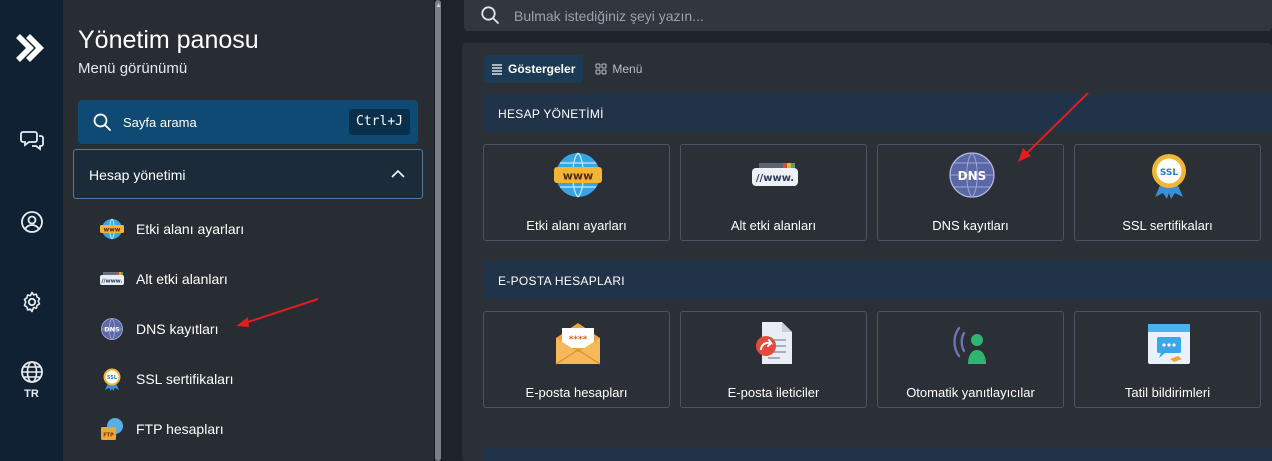  I want to click on card-email-forwarders: E-posta ileticiler, so click(773, 359).